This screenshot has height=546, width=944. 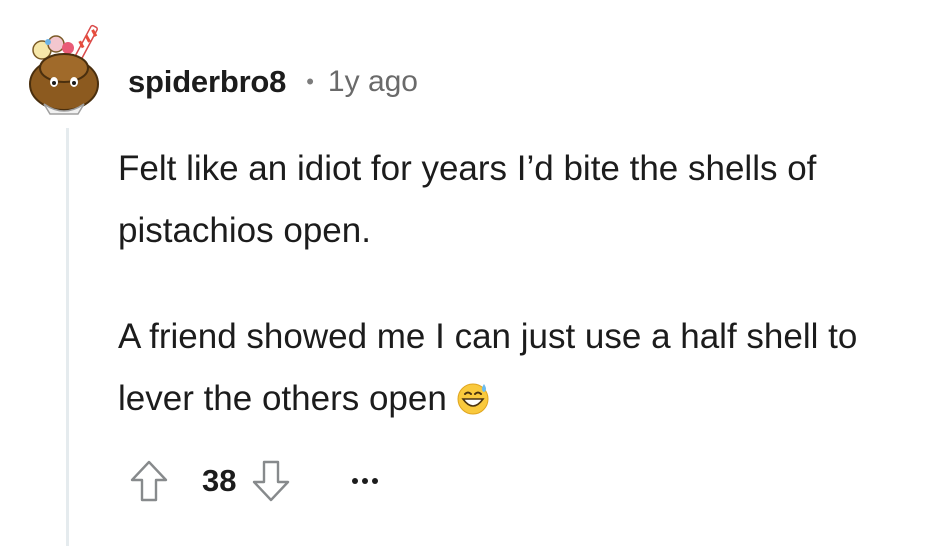 I want to click on downvote-arrow-icon, so click(x=271, y=481).